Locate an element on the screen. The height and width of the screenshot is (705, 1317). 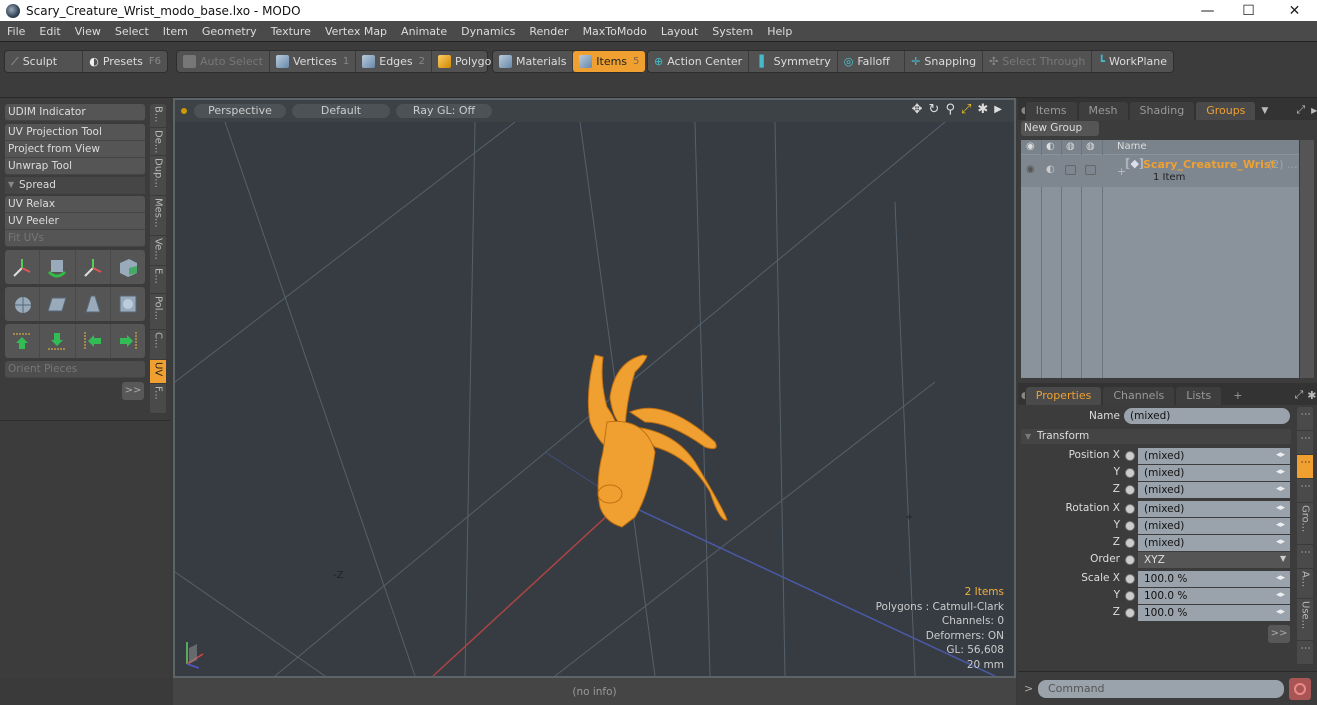
rotation-order-dropdown: XYZ is located at coordinates (1214, 560).